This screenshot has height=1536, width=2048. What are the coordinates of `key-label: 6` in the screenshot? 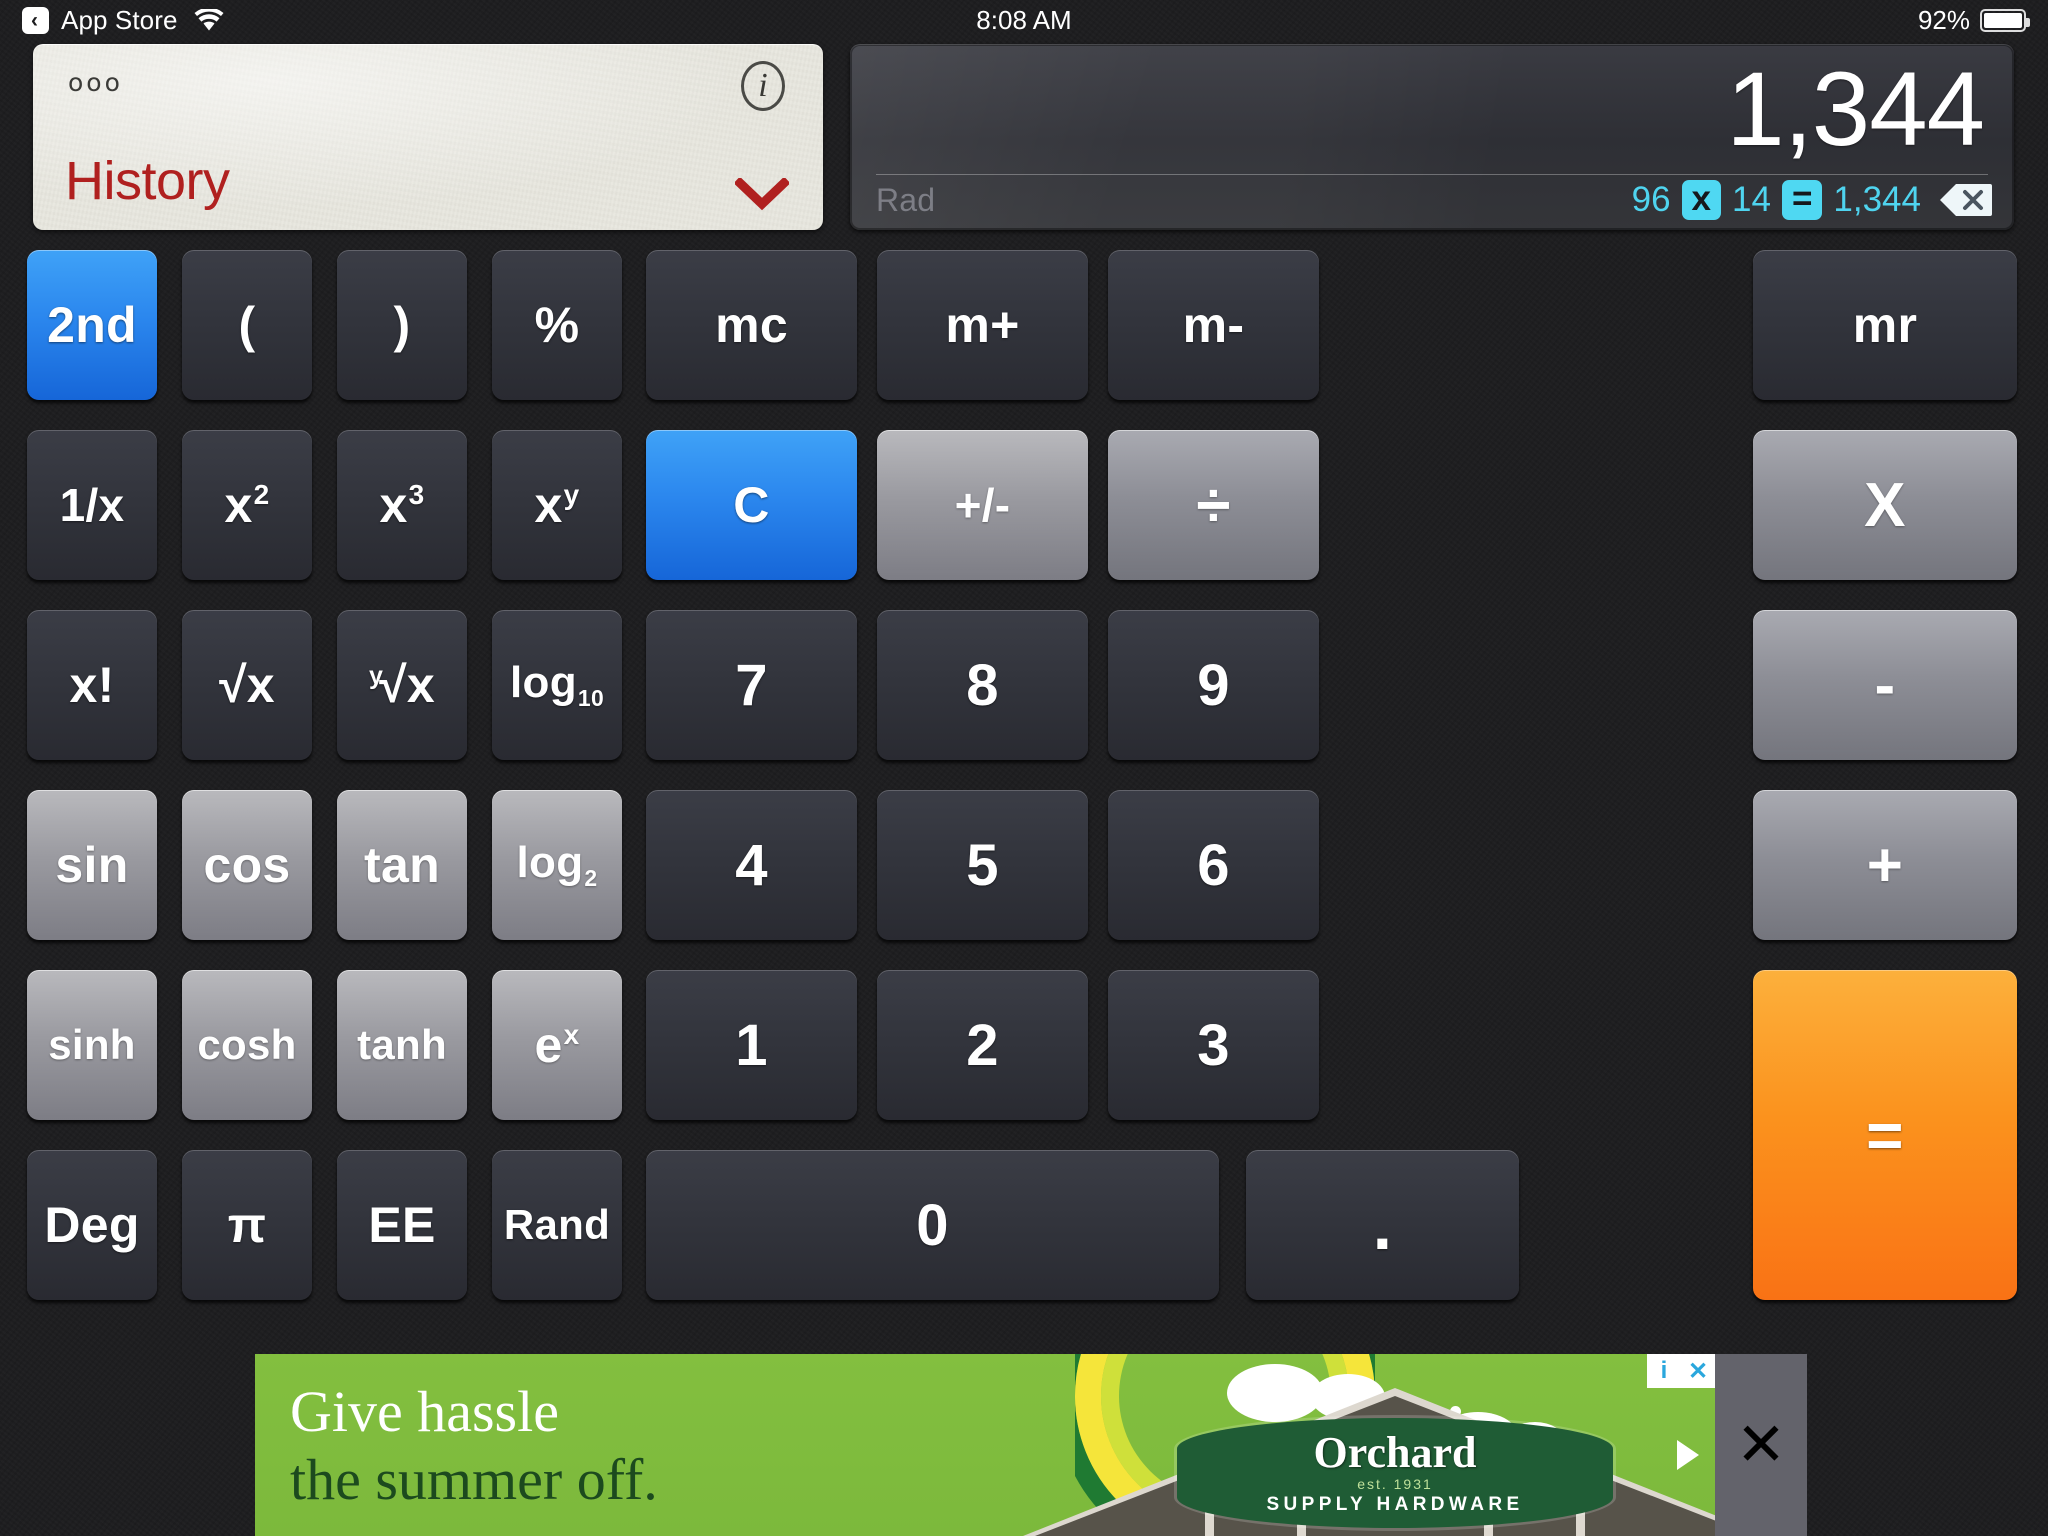 It's located at (1213, 865).